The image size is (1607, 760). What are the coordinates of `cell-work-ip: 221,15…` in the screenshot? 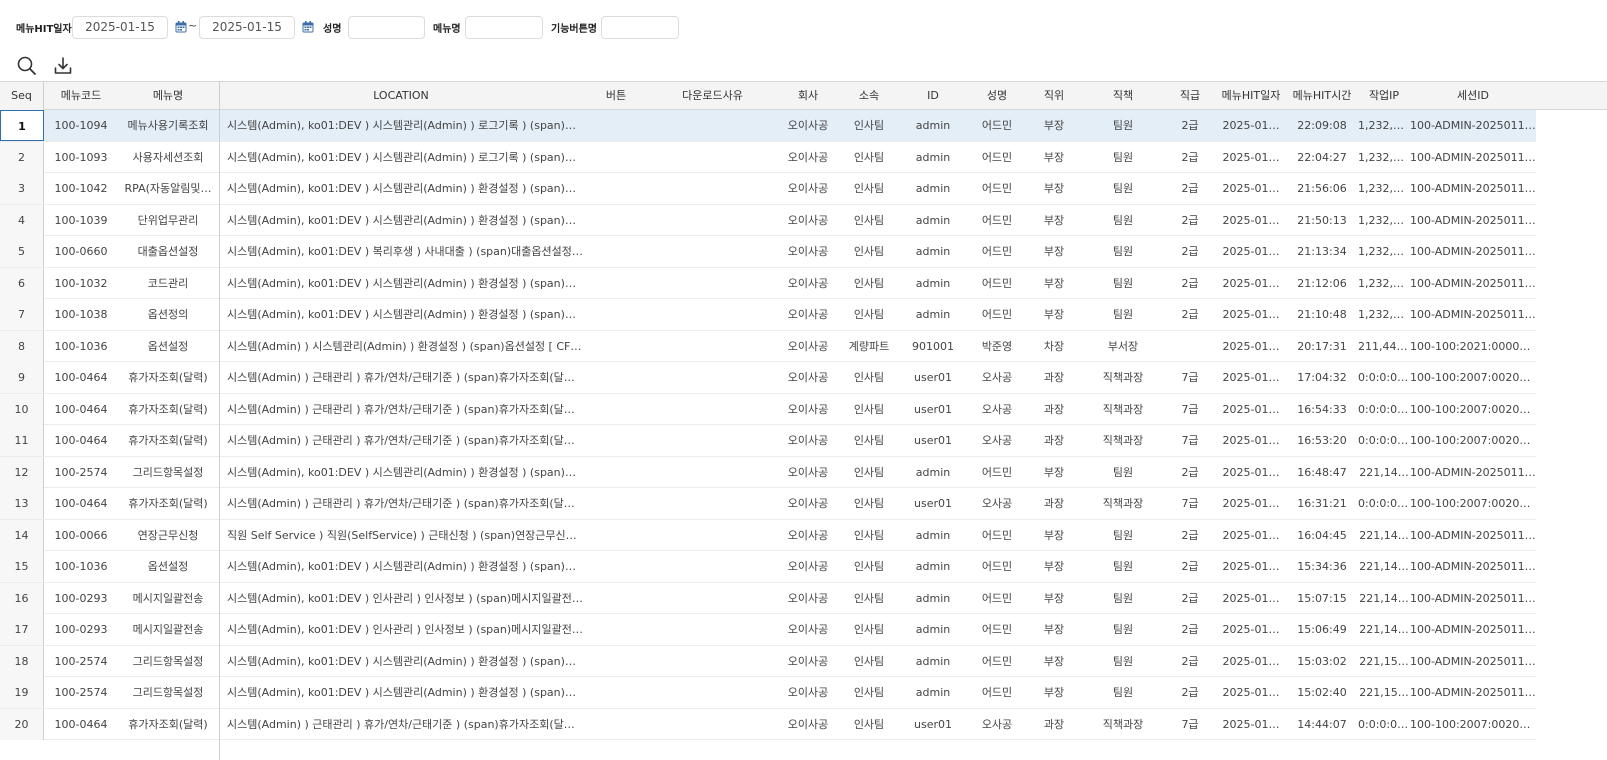 It's located at (1384, 692).